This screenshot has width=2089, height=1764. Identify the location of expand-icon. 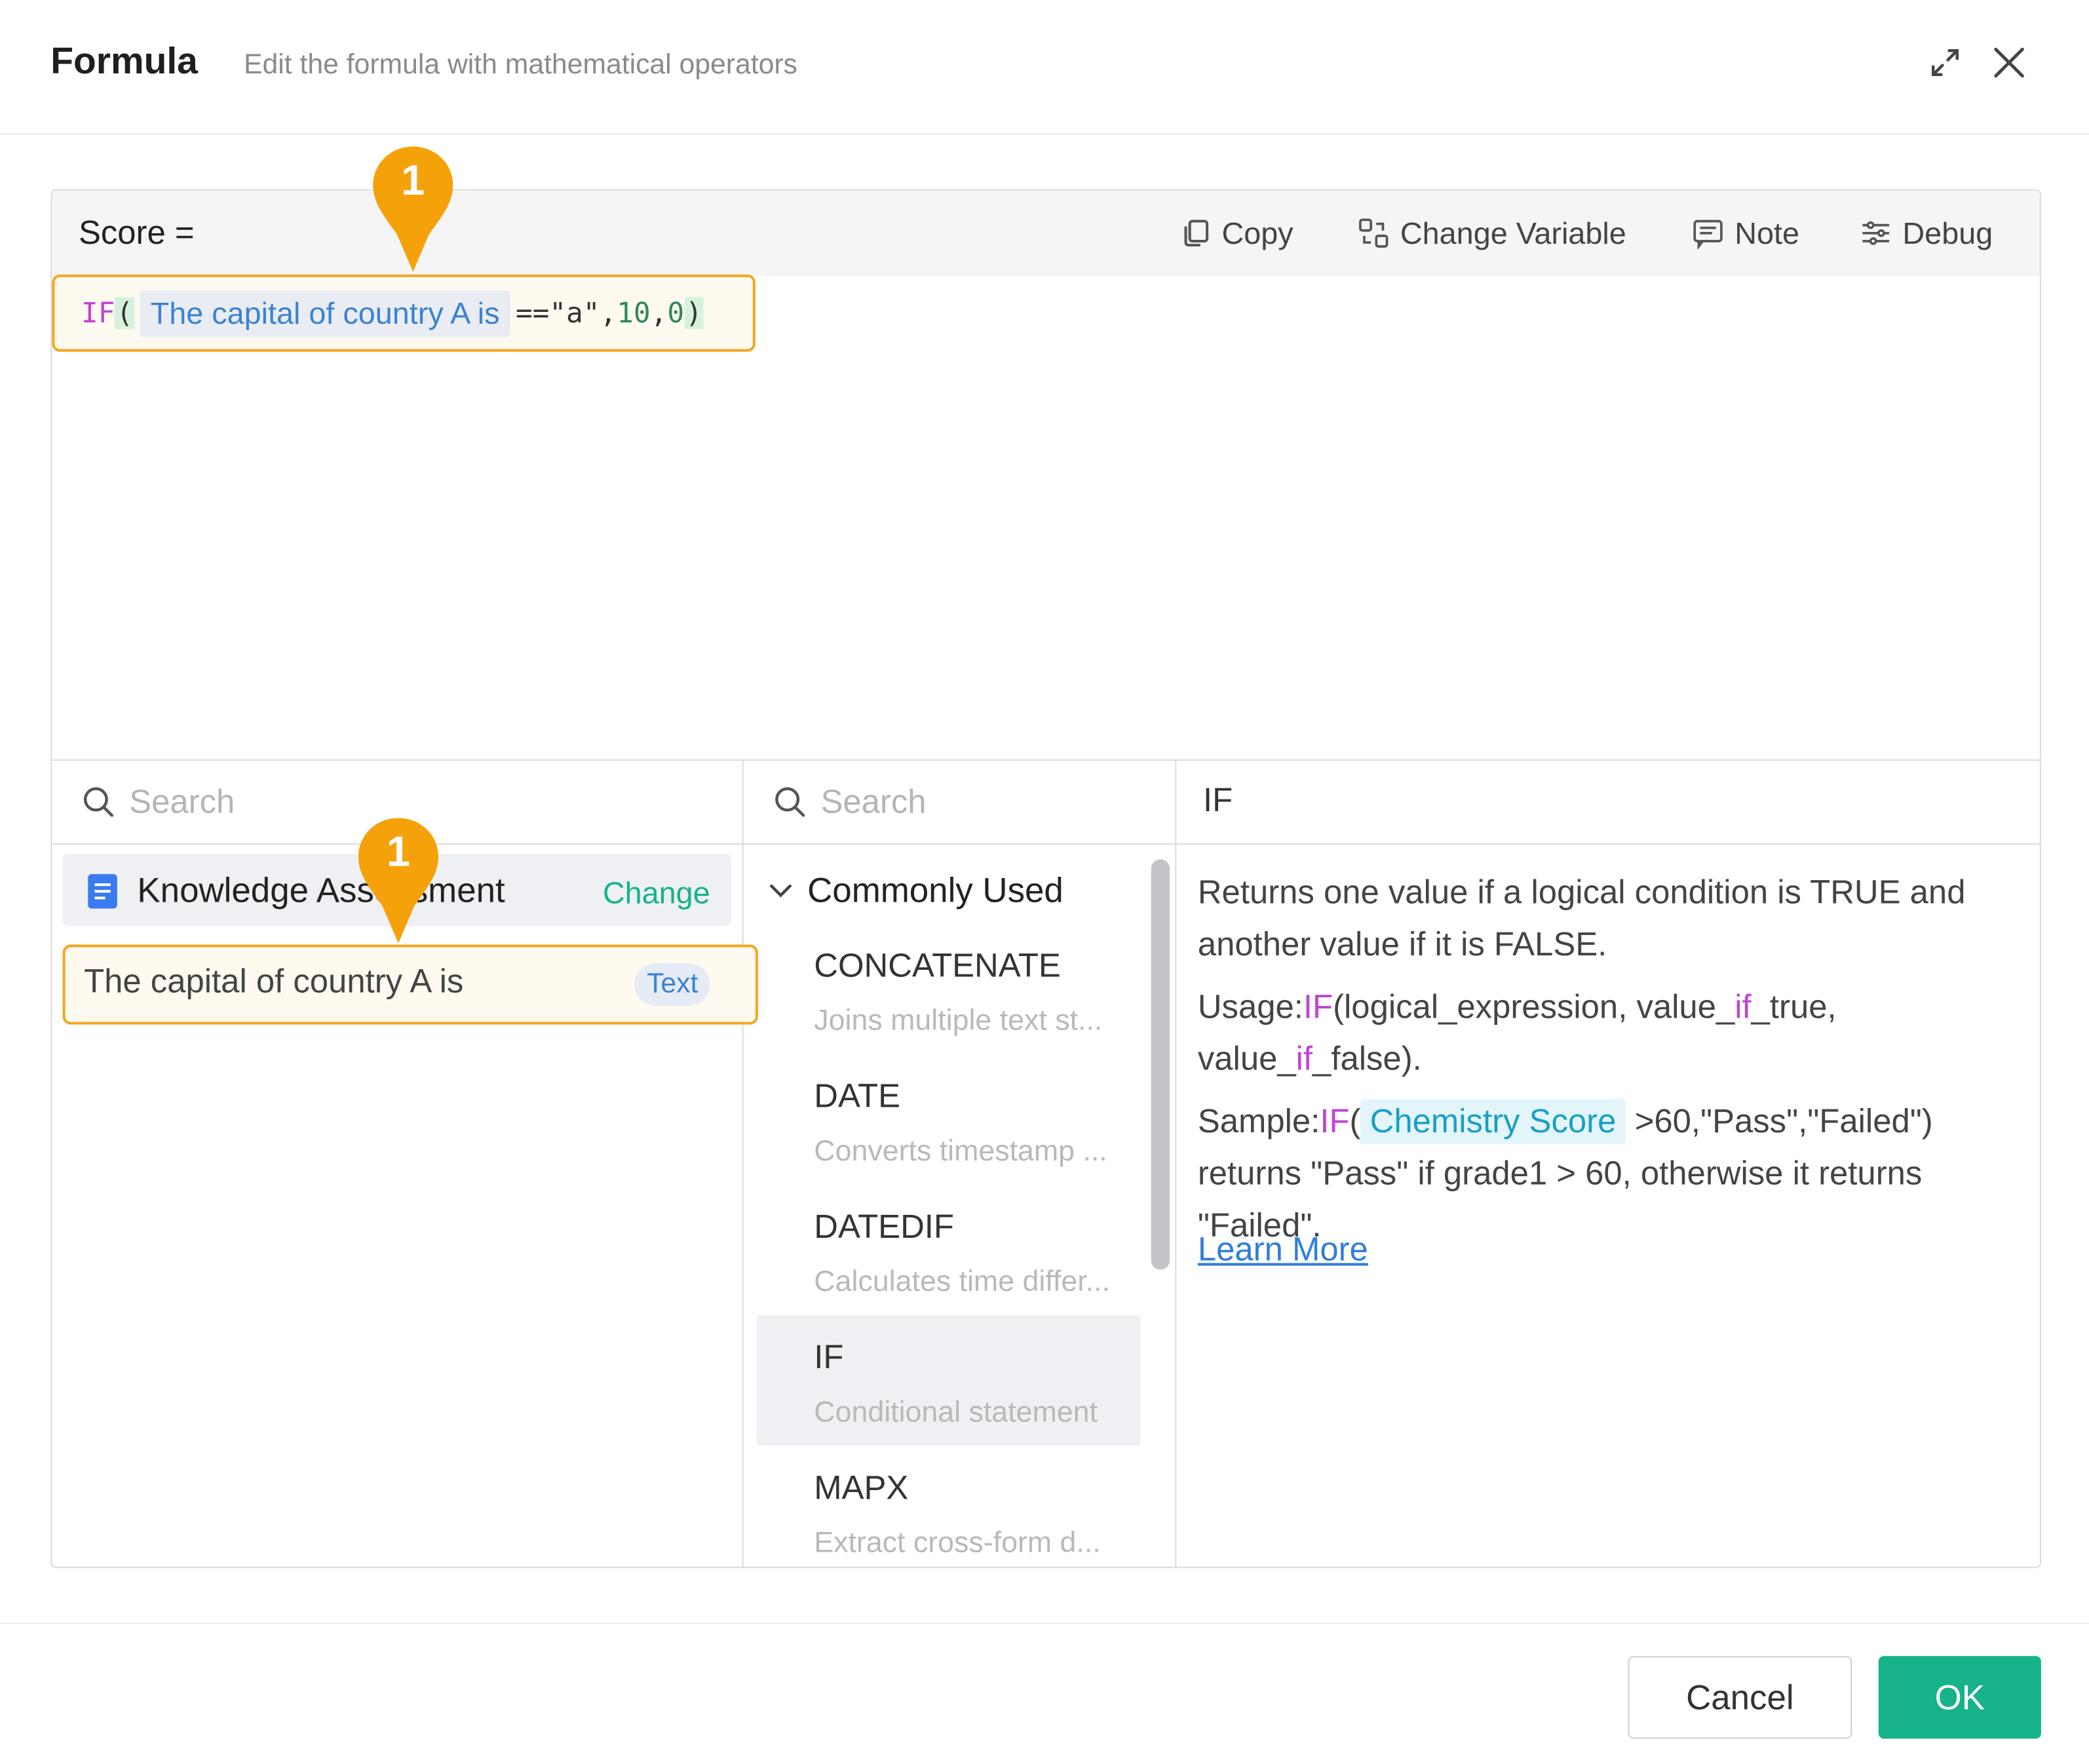
(1945, 62).